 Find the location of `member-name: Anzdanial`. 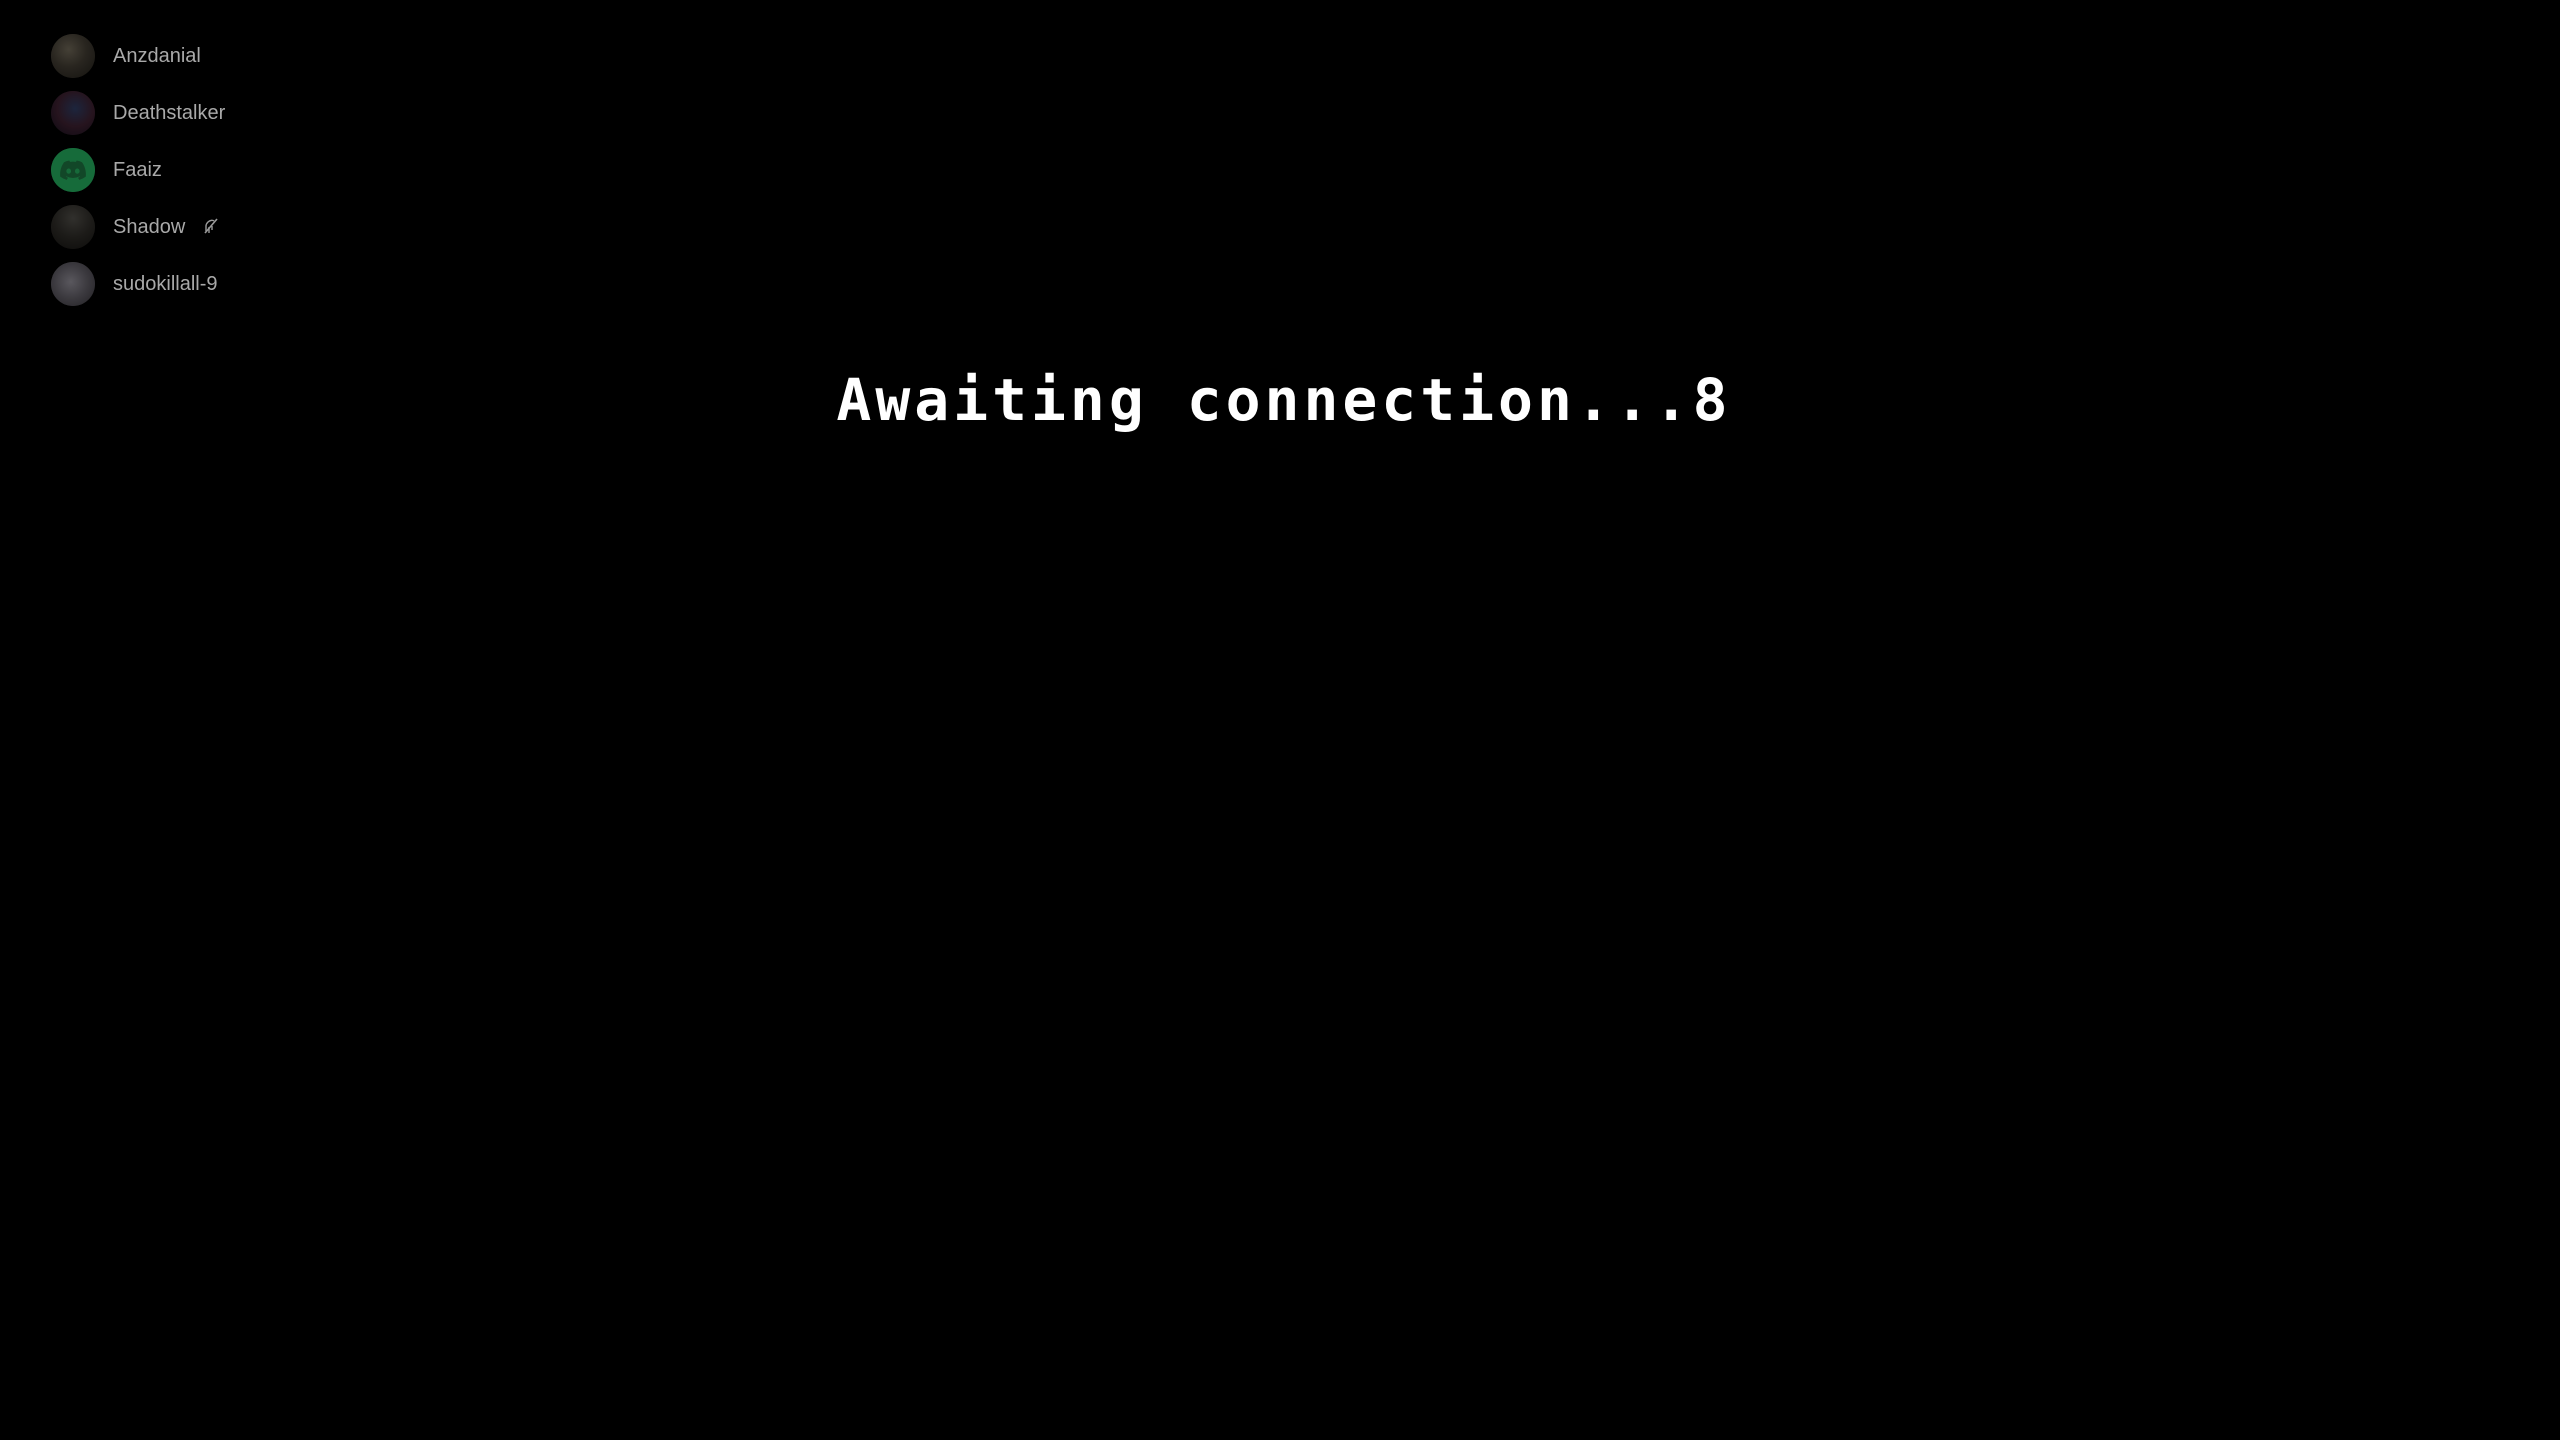

member-name: Anzdanial is located at coordinates (157, 56).